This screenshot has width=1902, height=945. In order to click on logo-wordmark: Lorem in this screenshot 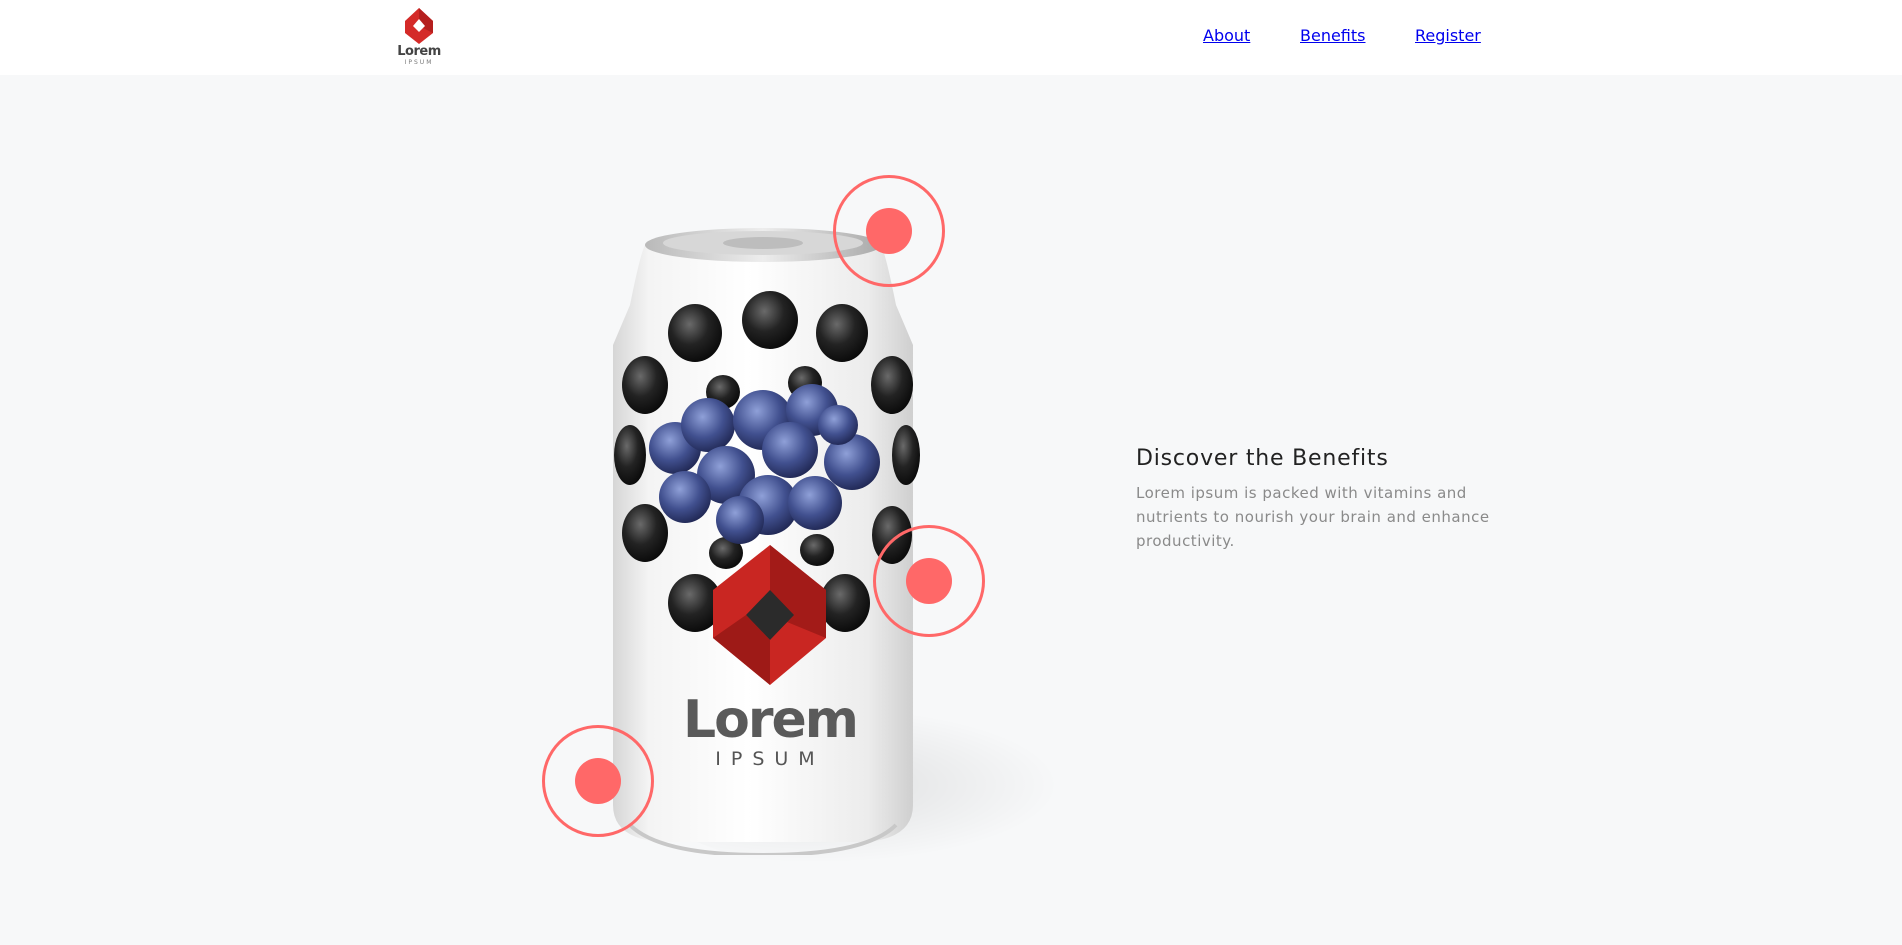, I will do `click(419, 51)`.